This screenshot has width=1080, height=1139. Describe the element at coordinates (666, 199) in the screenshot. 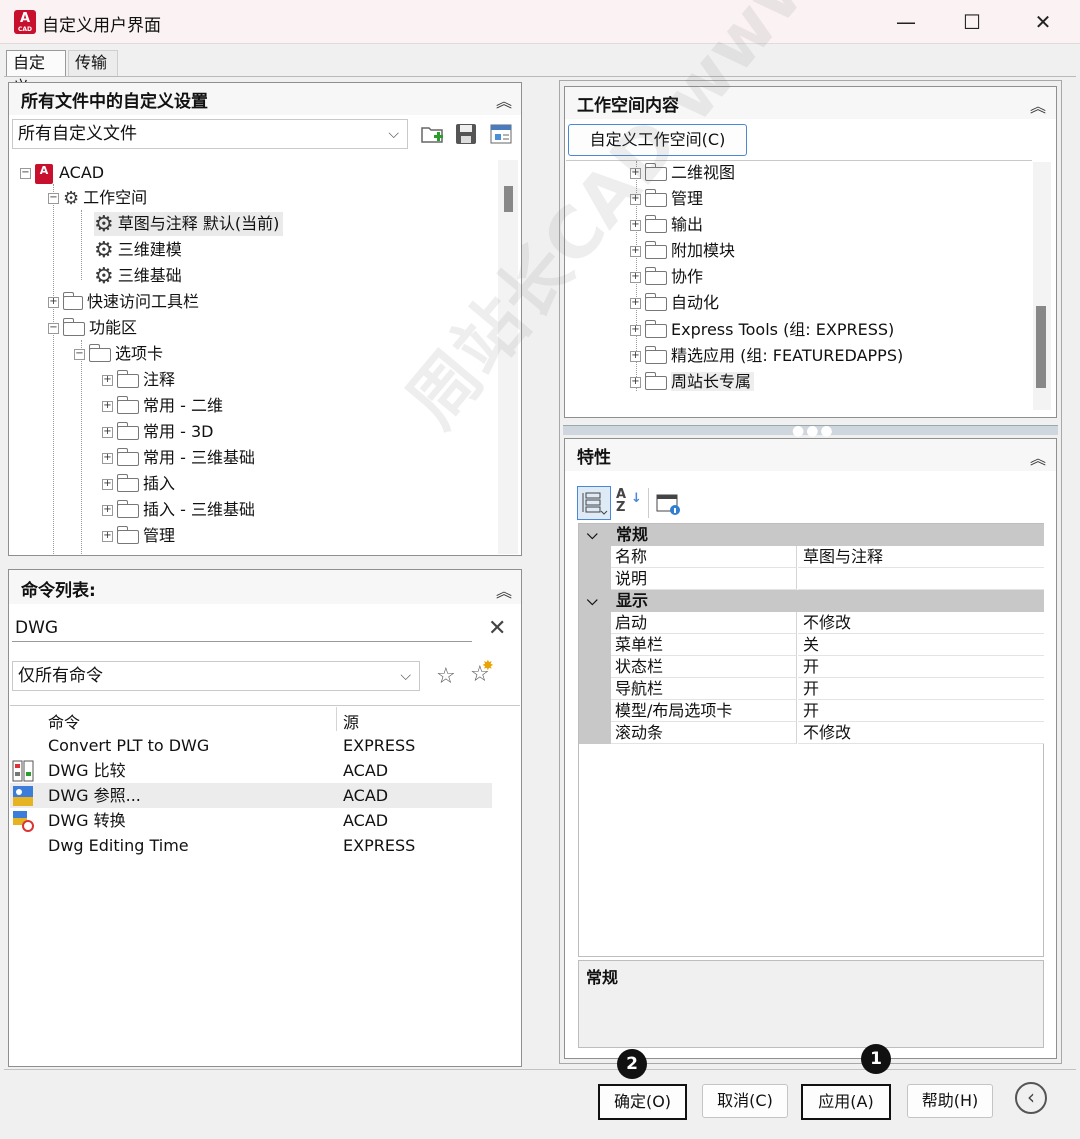

I see `workspace-item: + 管理` at that location.